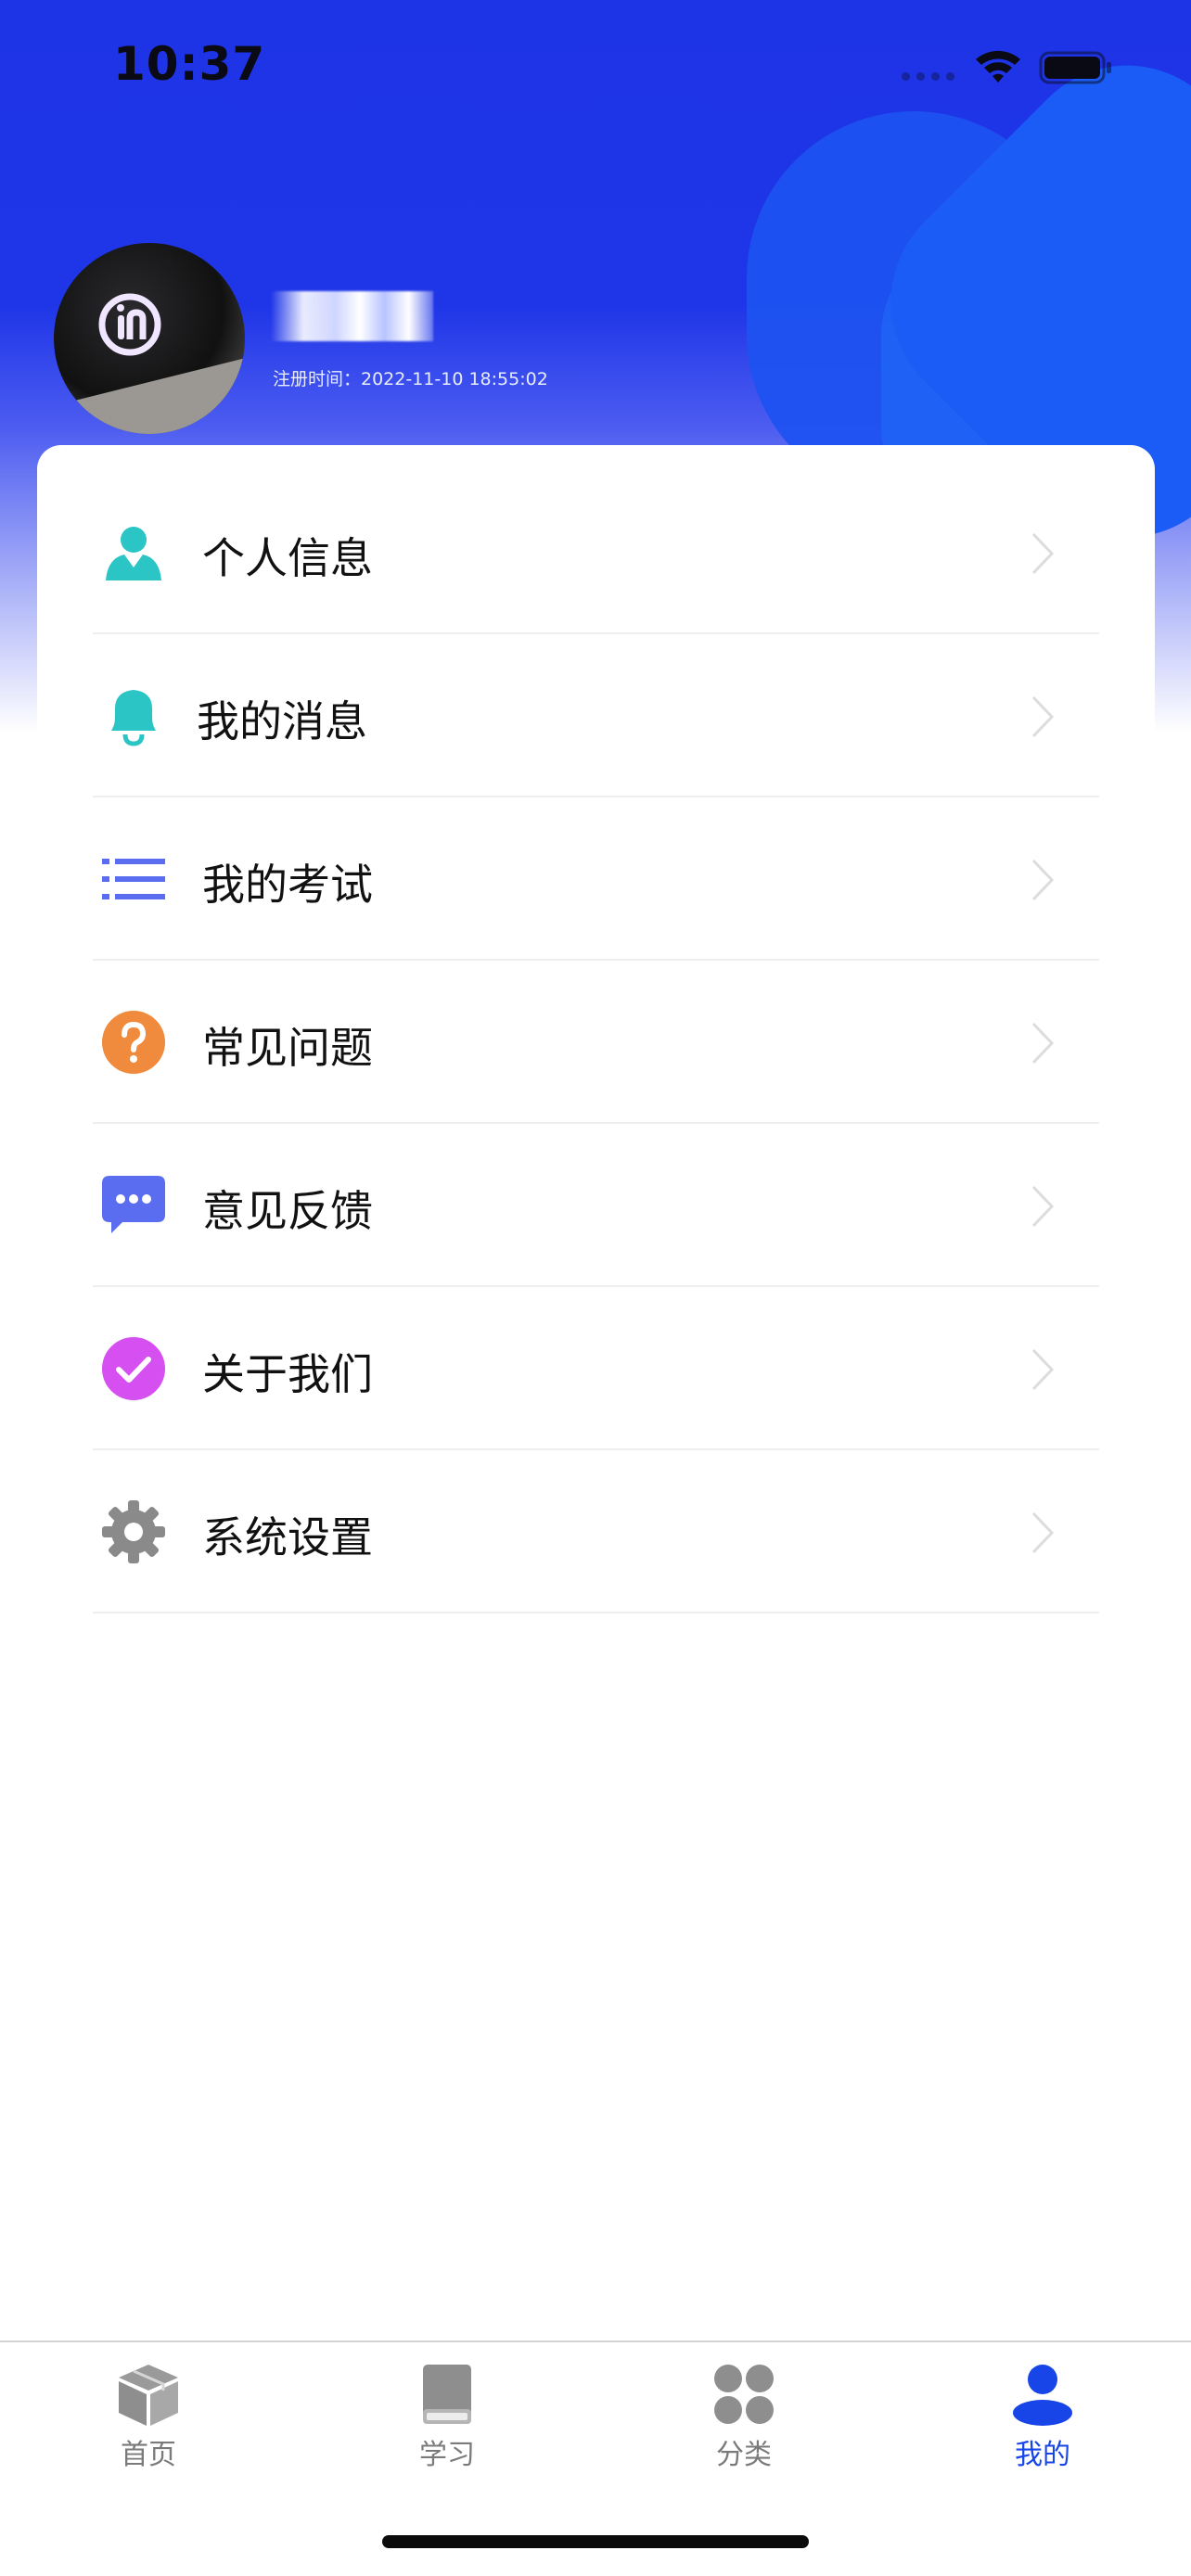  Describe the element at coordinates (287, 1211) in the screenshot. I see `menu-item-label: 意见反馈` at that location.